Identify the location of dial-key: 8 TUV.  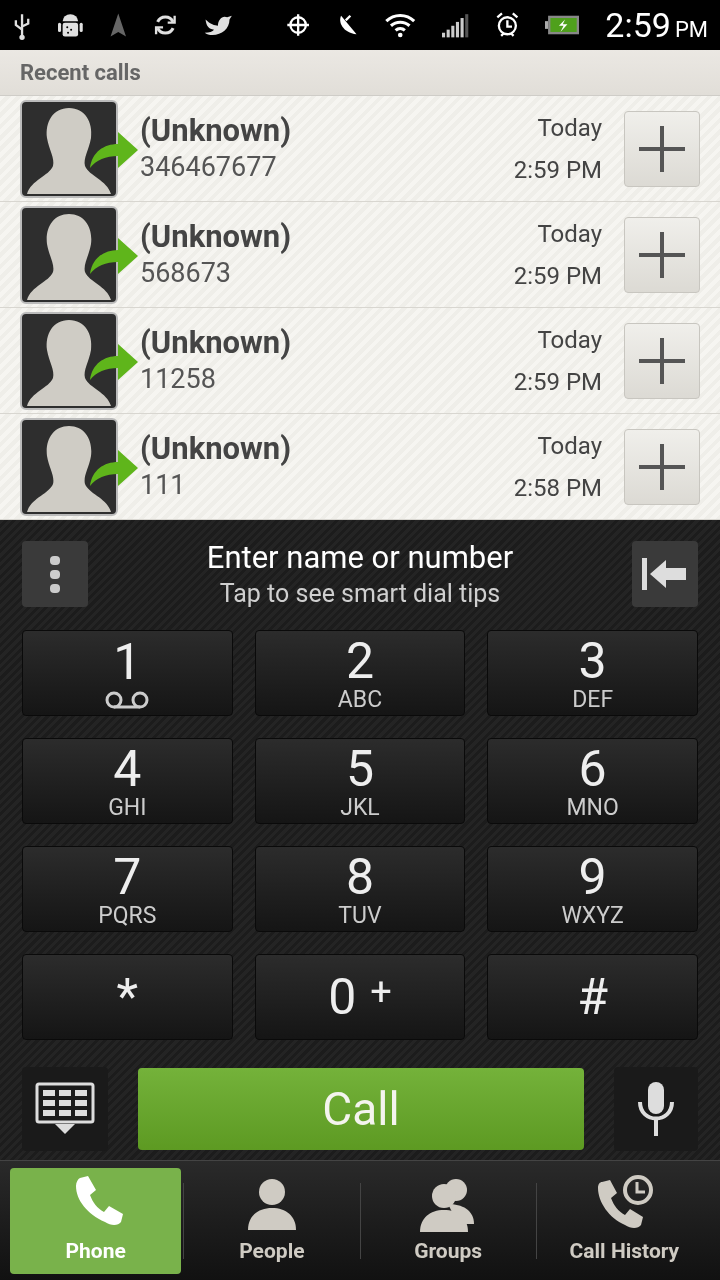
(360, 889).